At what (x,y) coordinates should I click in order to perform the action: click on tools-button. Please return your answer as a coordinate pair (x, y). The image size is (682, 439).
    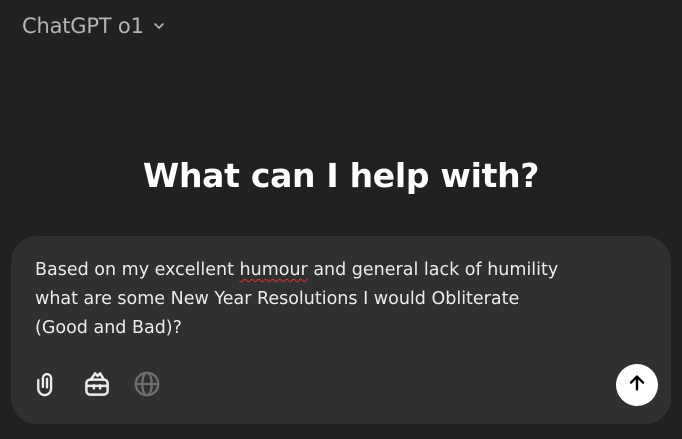
    Looking at the image, I should click on (97, 386).